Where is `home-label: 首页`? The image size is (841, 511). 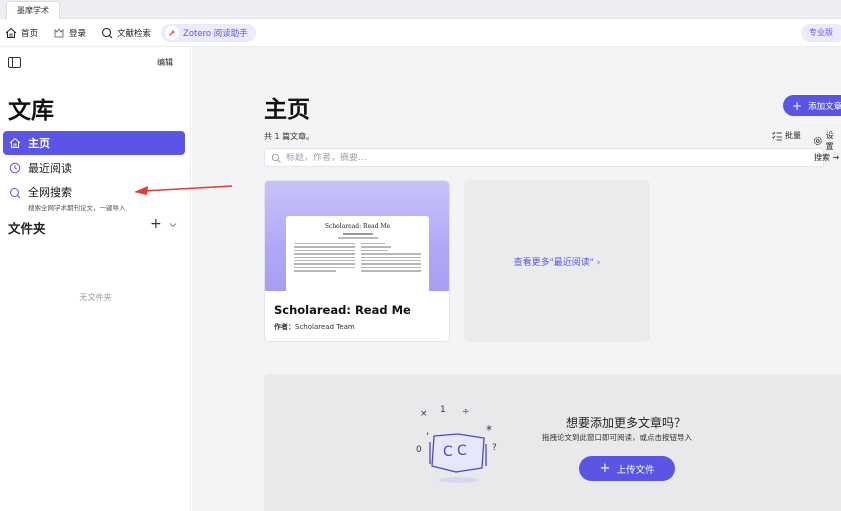 home-label: 首页 is located at coordinates (30, 34).